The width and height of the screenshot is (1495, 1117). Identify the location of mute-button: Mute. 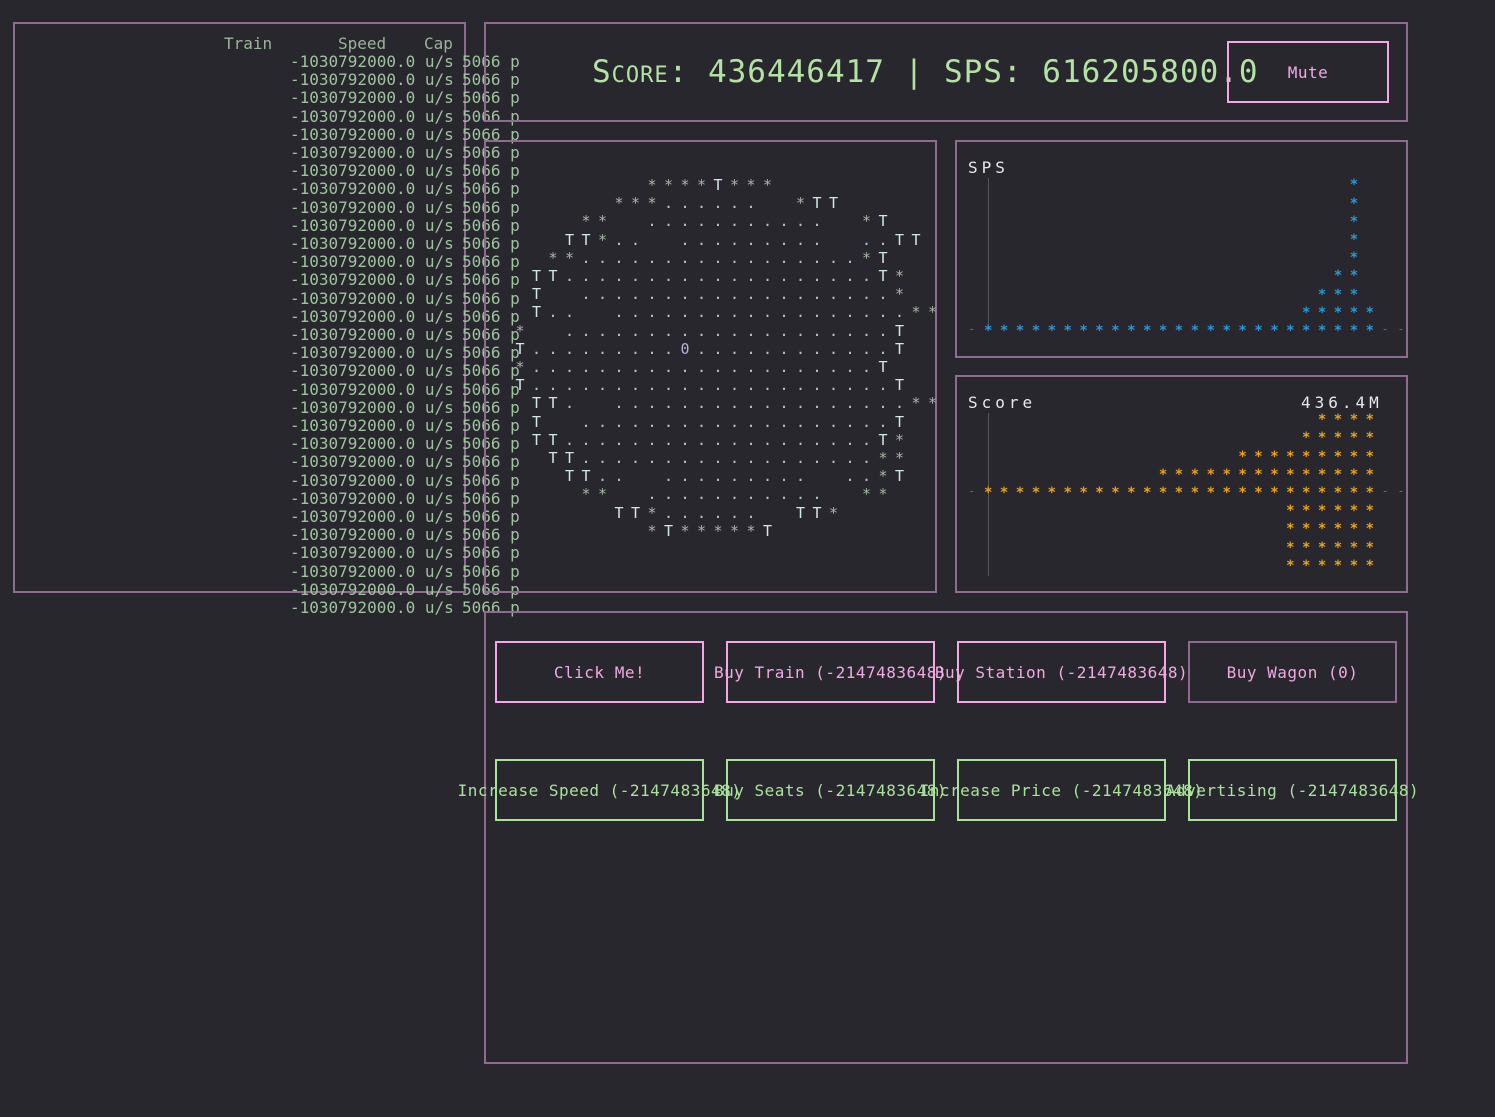
(1308, 72).